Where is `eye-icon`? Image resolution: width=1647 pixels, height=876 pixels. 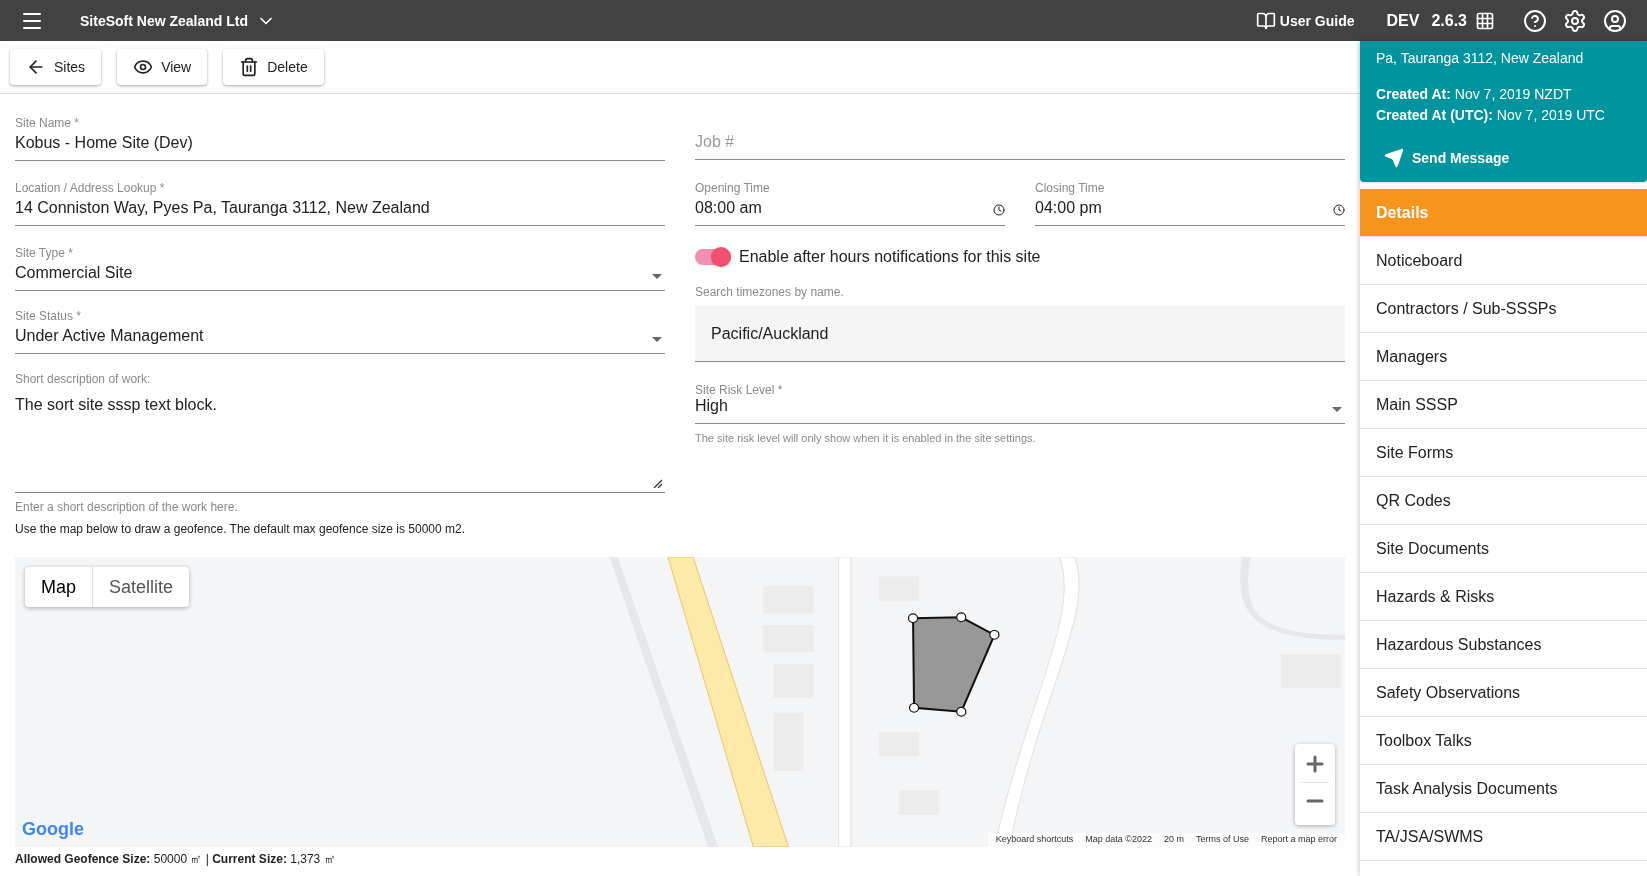
eye-icon is located at coordinates (143, 67).